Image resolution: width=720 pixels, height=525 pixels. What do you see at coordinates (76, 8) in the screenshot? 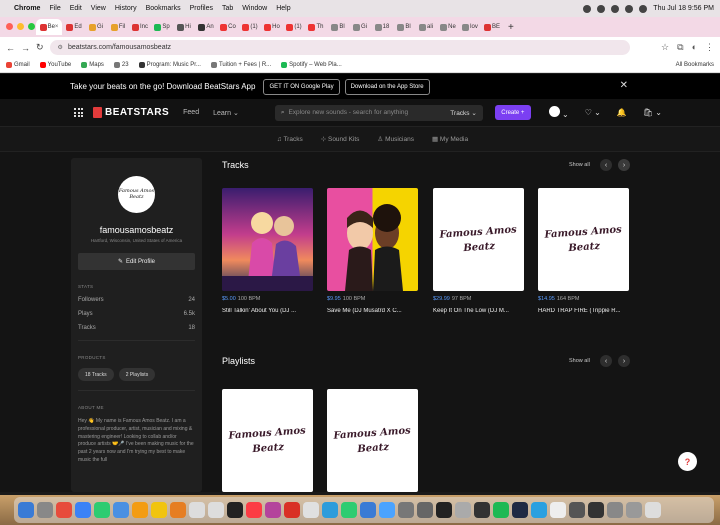
I see `menu-edit: Edit` at bounding box center [76, 8].